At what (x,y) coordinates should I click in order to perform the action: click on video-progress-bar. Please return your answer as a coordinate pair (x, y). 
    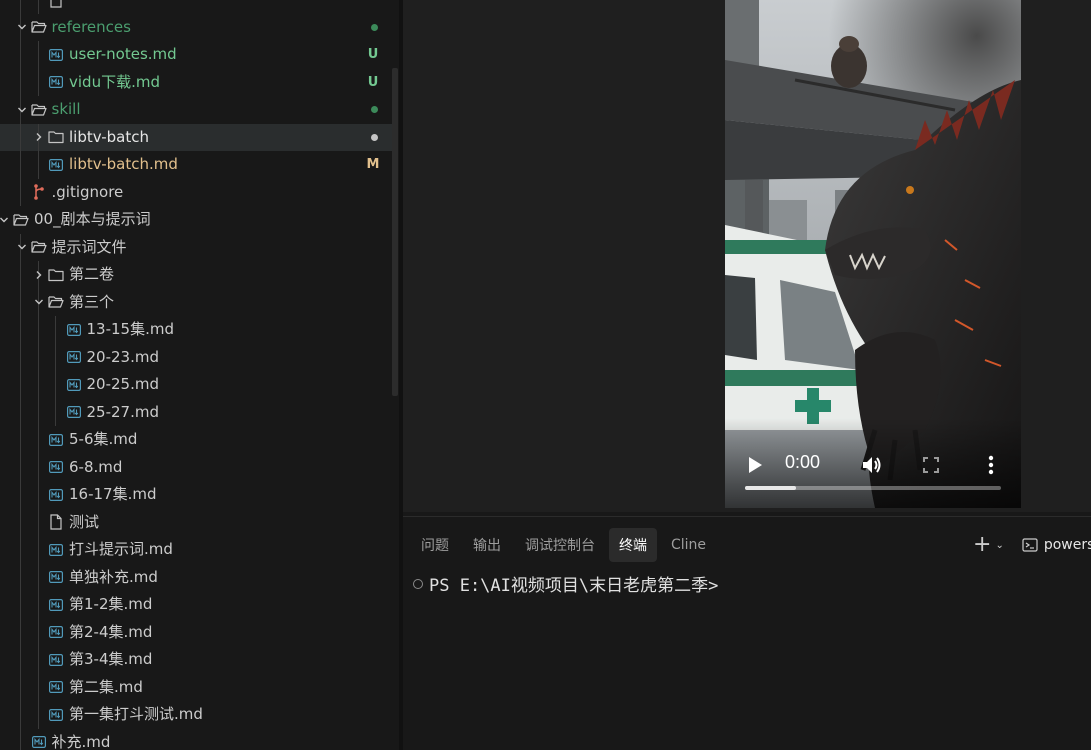
    Looking at the image, I should click on (873, 488).